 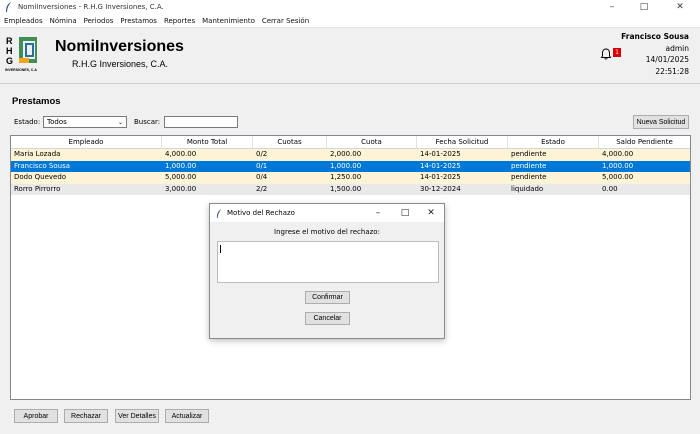 What do you see at coordinates (187, 416) in the screenshot?
I see `refresh-button: Actualizar` at bounding box center [187, 416].